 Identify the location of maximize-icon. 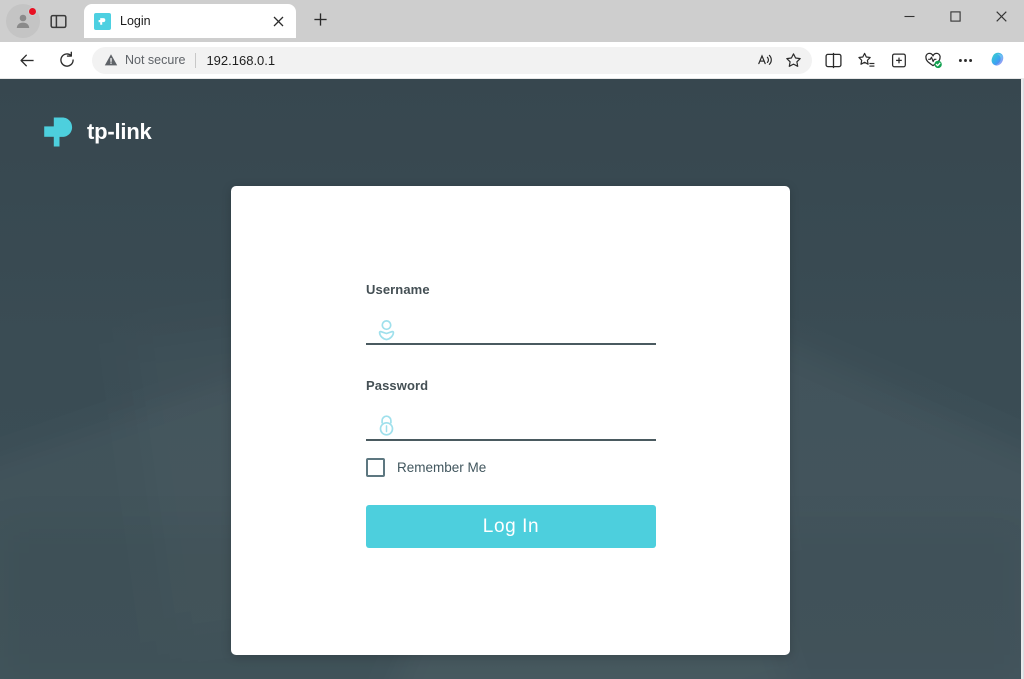
(955, 16).